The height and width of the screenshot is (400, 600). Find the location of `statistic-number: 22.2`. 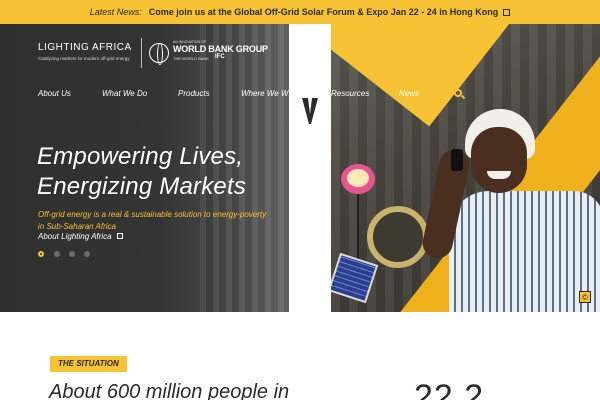

statistic-number: 22.2 is located at coordinates (449, 389).